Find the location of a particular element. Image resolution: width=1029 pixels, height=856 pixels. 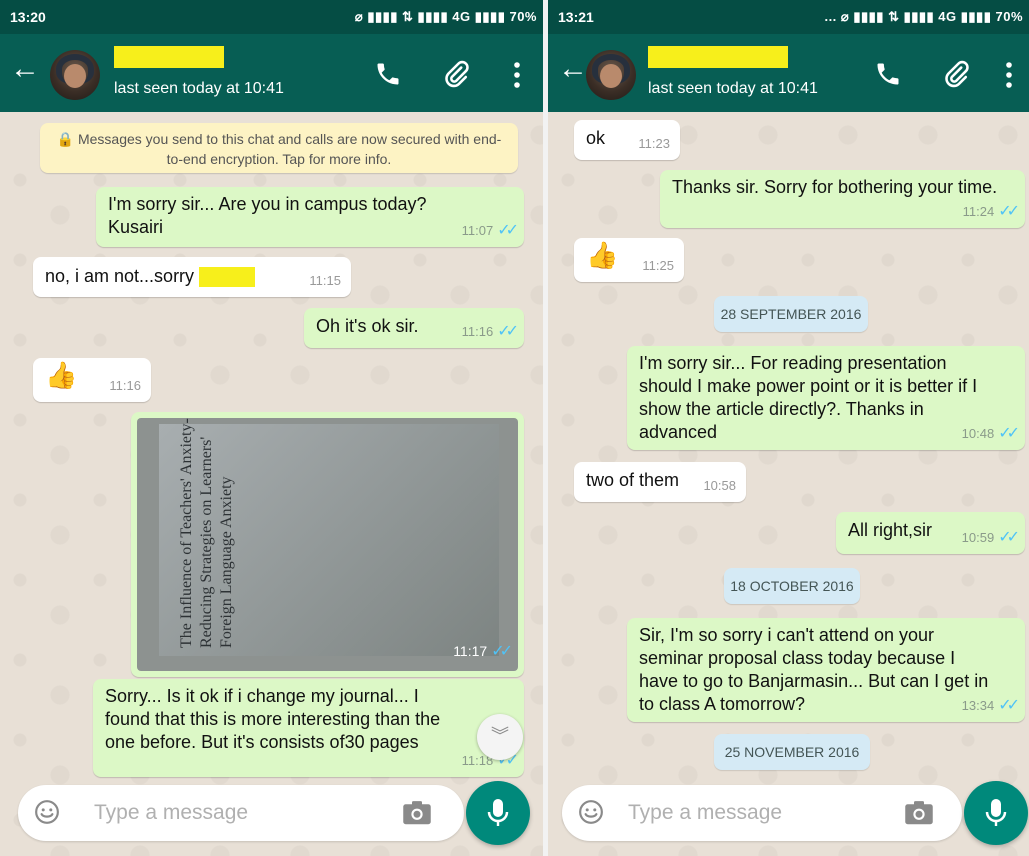

message-text: seminar proposal class today because I is located at coordinates (797, 658).